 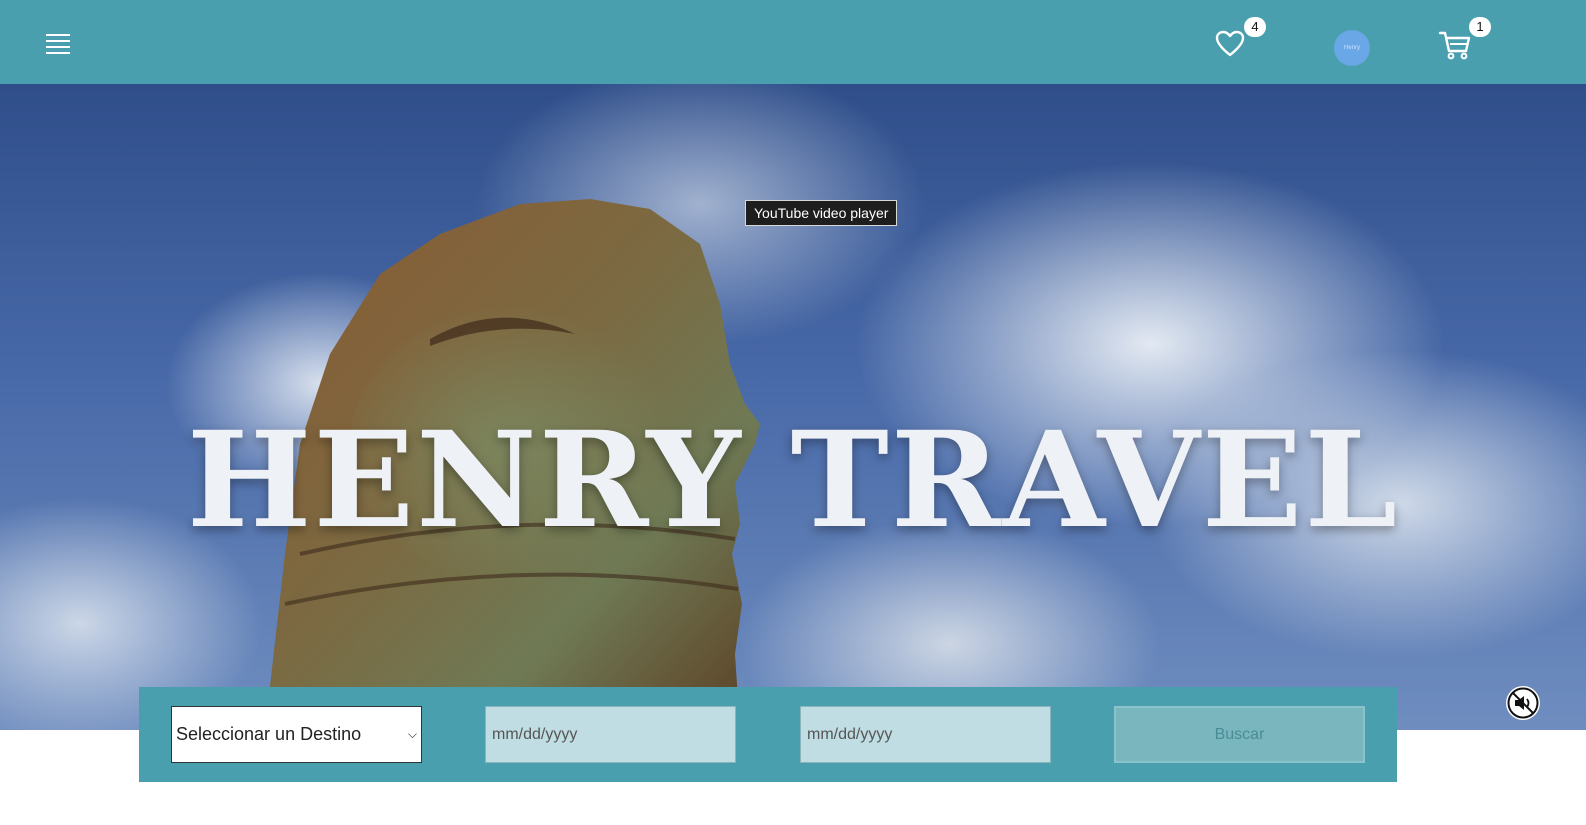 I want to click on hamburger-menu-icon, so click(x=58, y=44).